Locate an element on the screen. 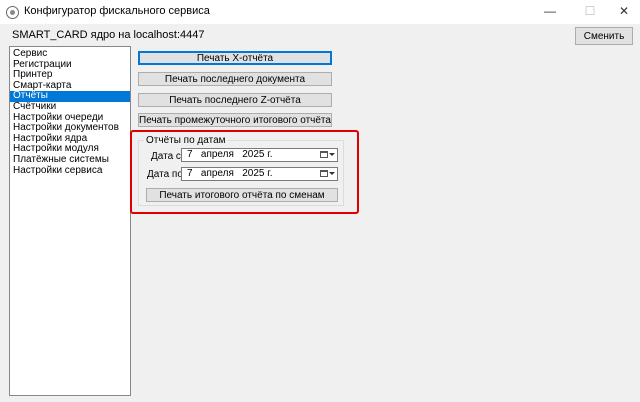 The image size is (640, 402). sidebar-item-counters: Счётчики is located at coordinates (70, 107).